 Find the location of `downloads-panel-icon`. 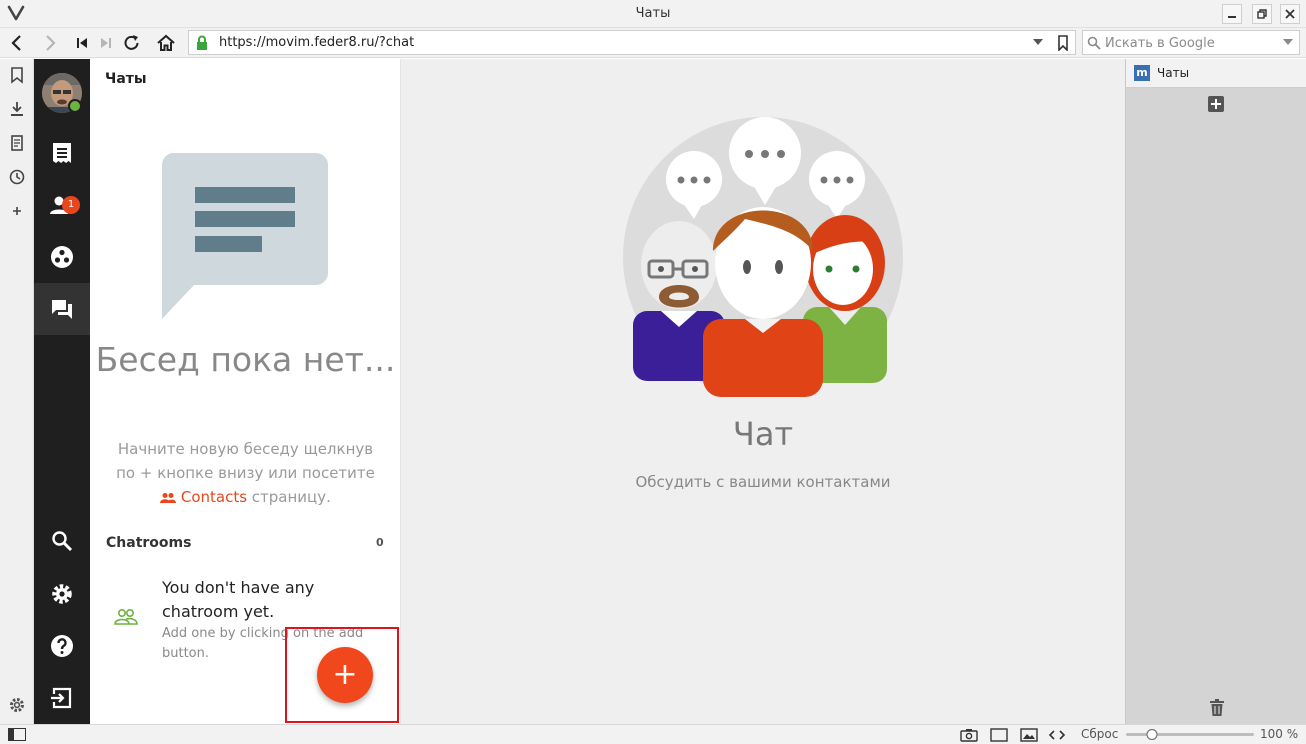

downloads-panel-icon is located at coordinates (17, 109).